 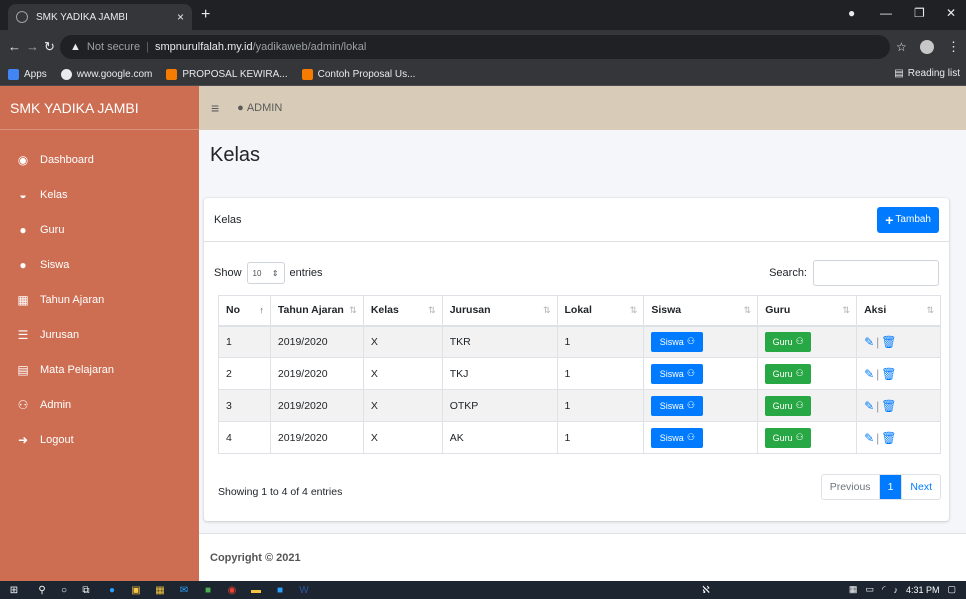 What do you see at coordinates (701, 311) in the screenshot?
I see `column-header-siswa: Siswa ⇅` at bounding box center [701, 311].